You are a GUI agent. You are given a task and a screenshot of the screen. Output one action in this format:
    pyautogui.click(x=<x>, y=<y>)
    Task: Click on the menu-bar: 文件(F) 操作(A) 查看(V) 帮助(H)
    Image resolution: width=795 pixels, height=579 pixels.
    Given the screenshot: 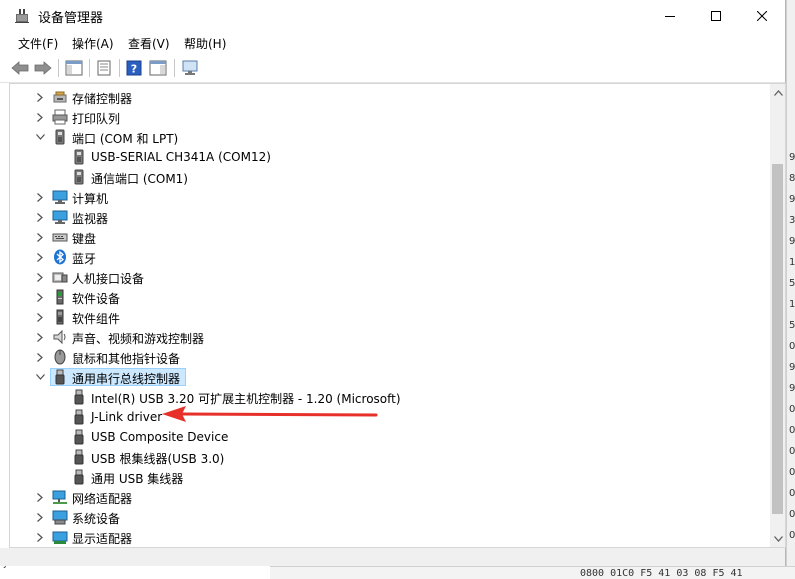 What is the action you would take?
    pyautogui.click(x=392, y=42)
    